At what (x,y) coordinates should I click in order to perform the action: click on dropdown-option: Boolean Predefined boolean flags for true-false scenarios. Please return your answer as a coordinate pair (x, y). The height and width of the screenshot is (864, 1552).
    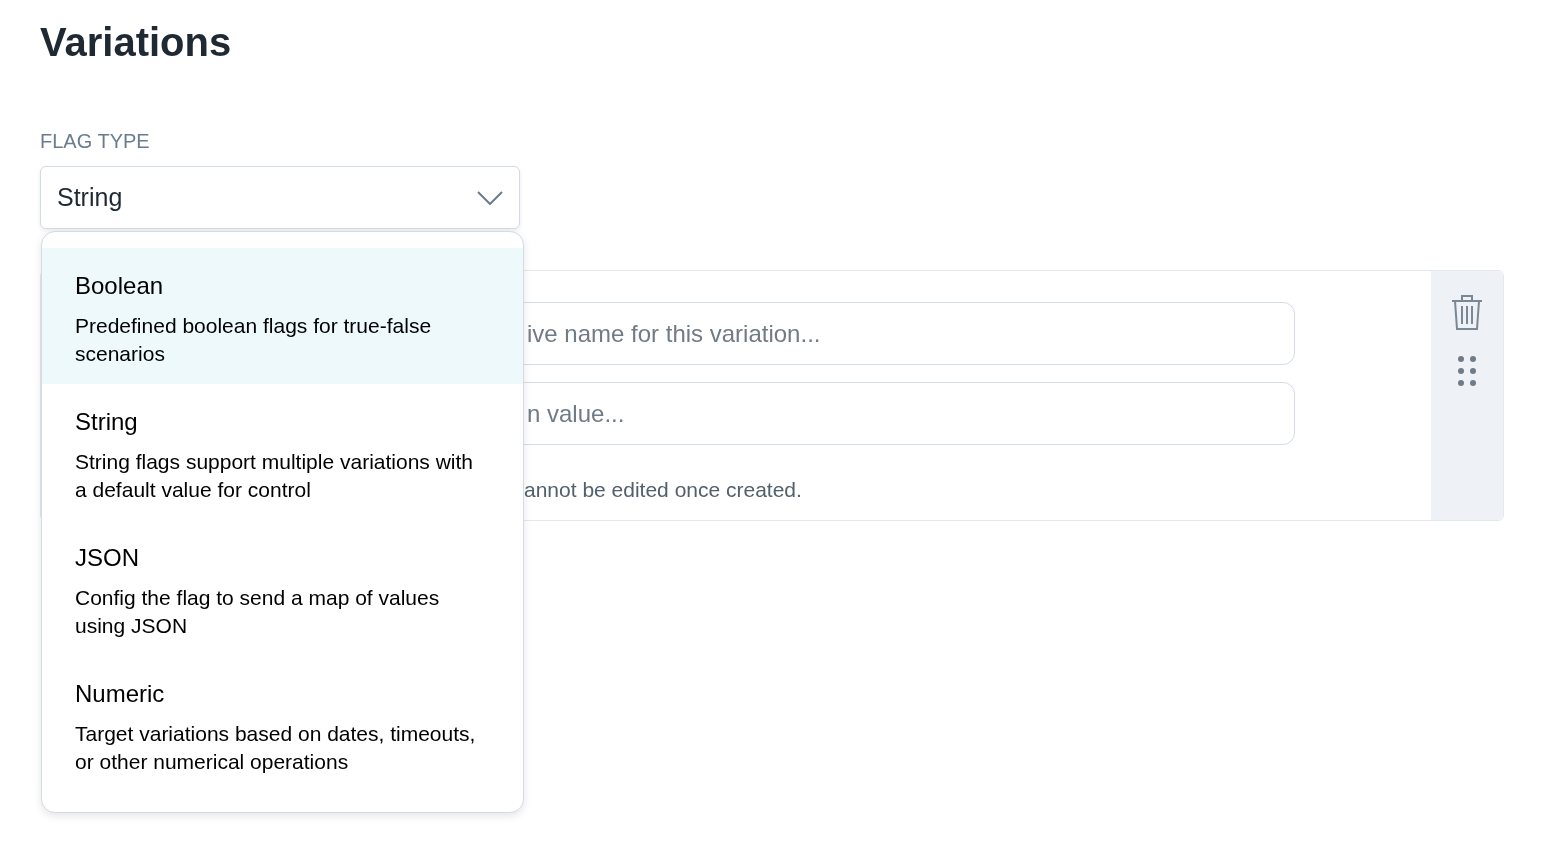
    Looking at the image, I should click on (282, 316).